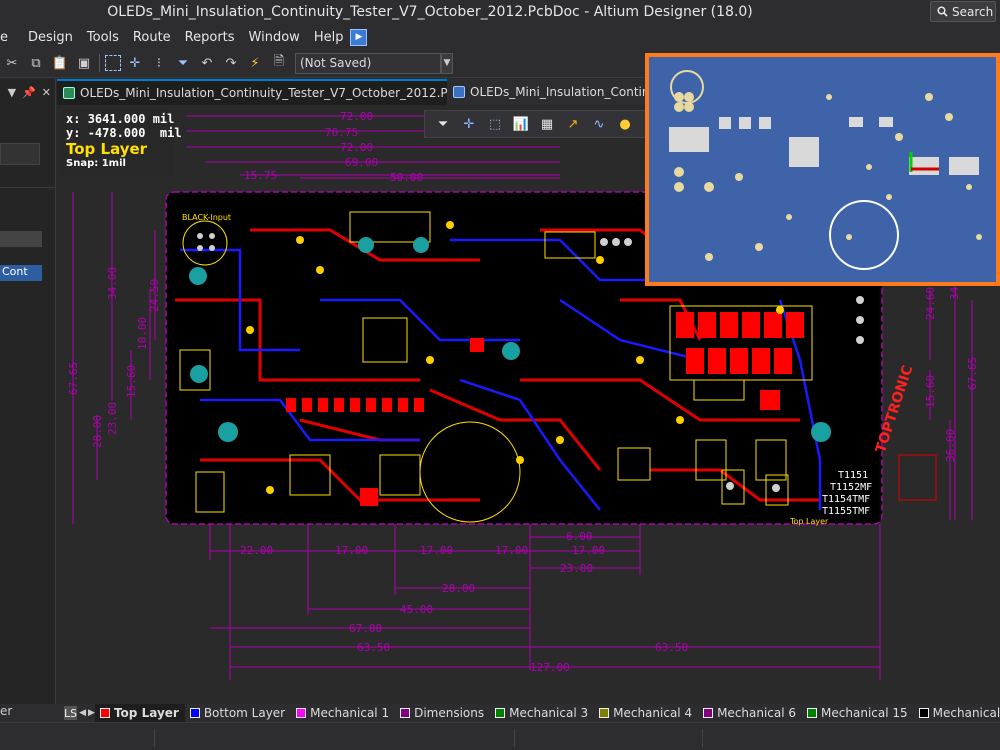 This screenshot has height=750, width=1000. What do you see at coordinates (950, 445) in the screenshot?
I see `dim-right-4: 36.00` at bounding box center [950, 445].